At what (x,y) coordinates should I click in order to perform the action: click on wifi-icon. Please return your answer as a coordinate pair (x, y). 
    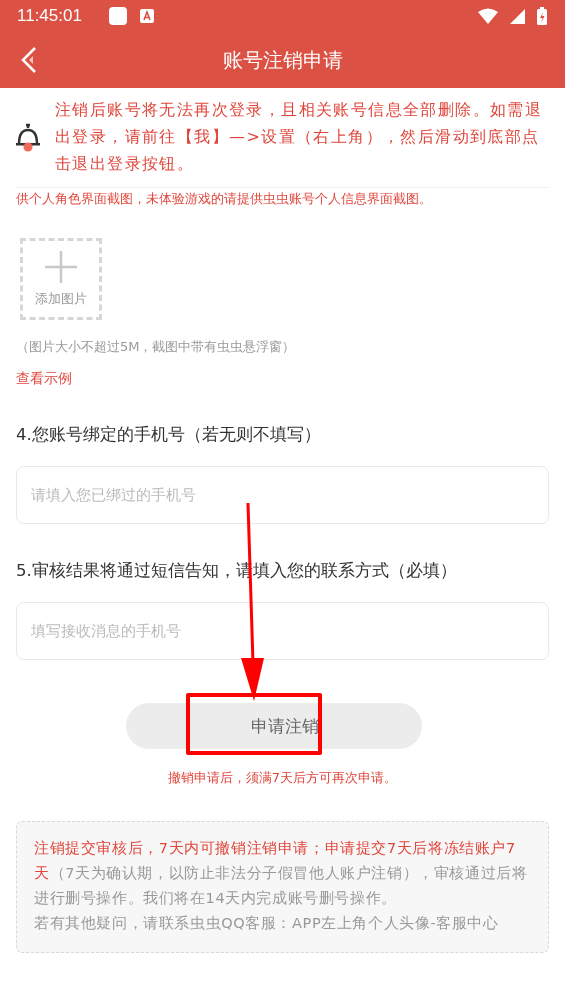
    Looking at the image, I should click on (488, 16).